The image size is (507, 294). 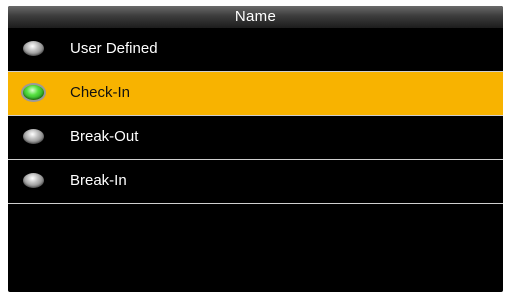 I want to click on option-break-in: Break-In, so click(x=255, y=182).